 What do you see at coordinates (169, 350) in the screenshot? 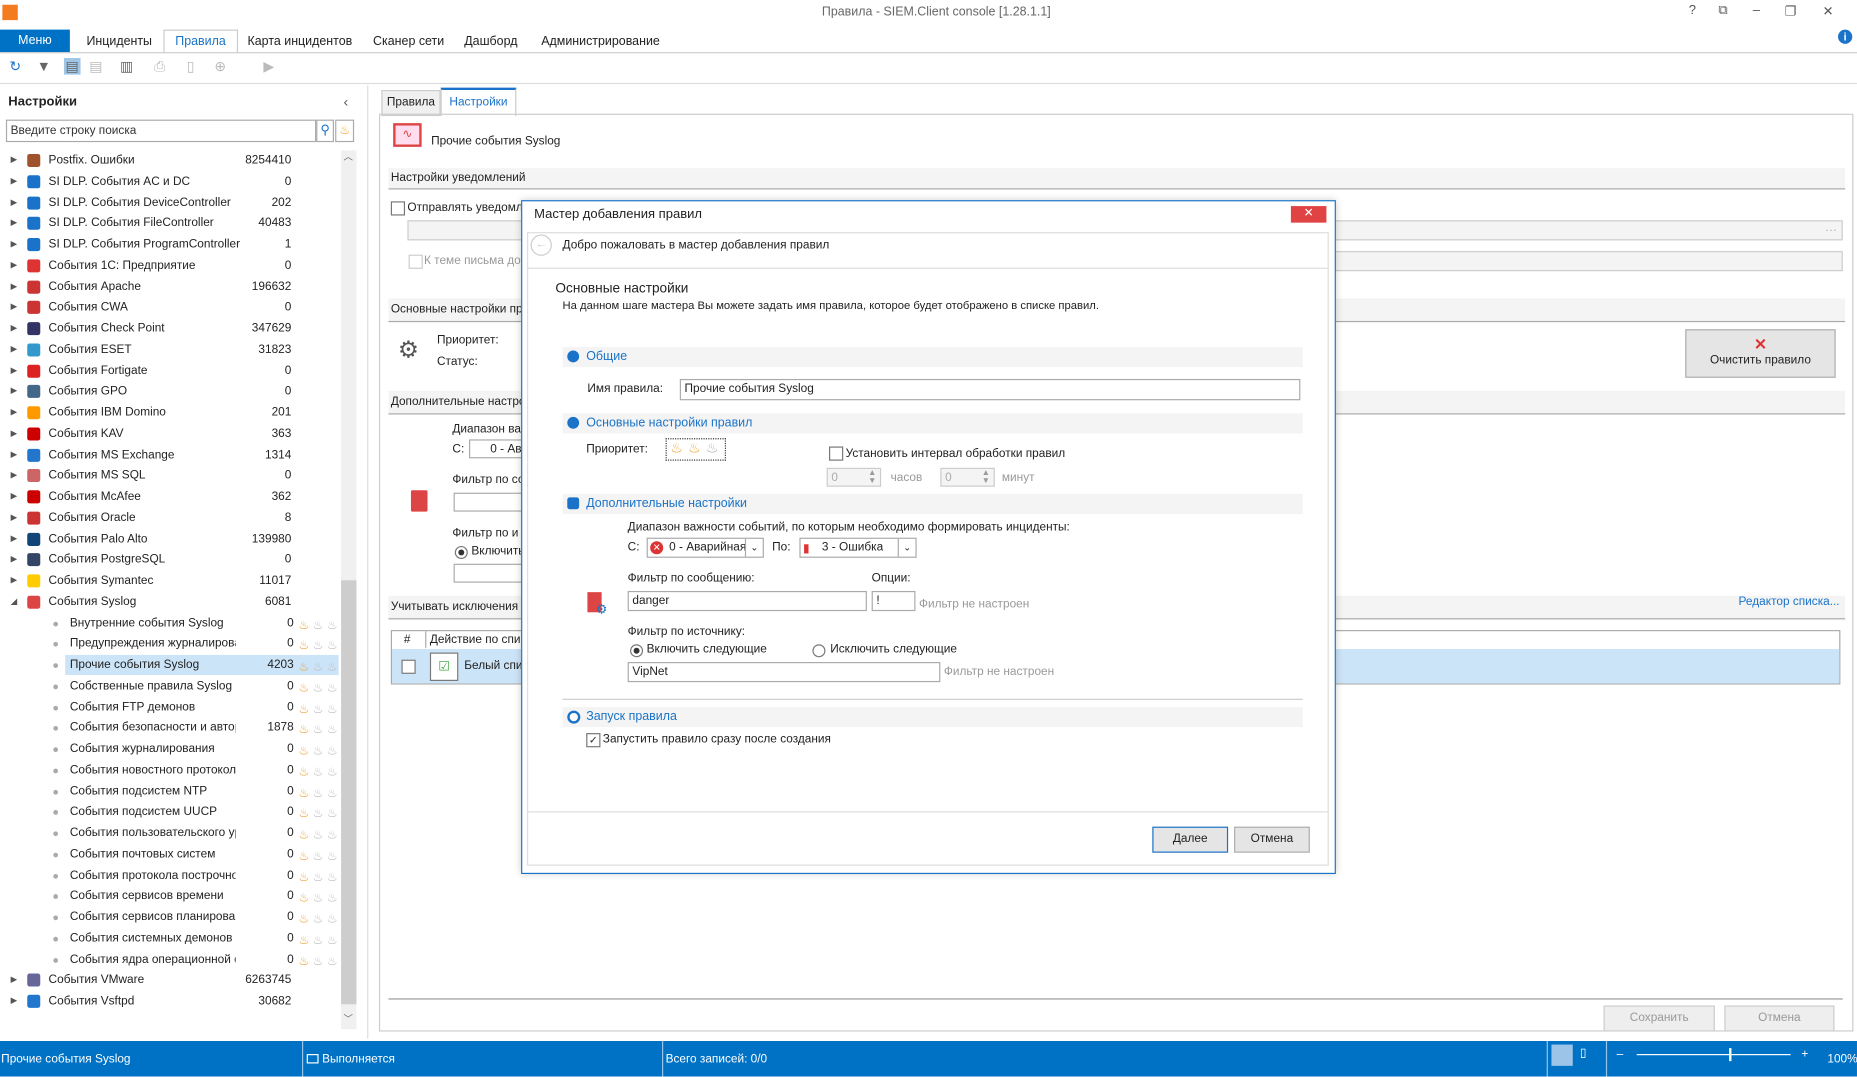
I see `tree-item: ▶ События ESET 31823` at bounding box center [169, 350].